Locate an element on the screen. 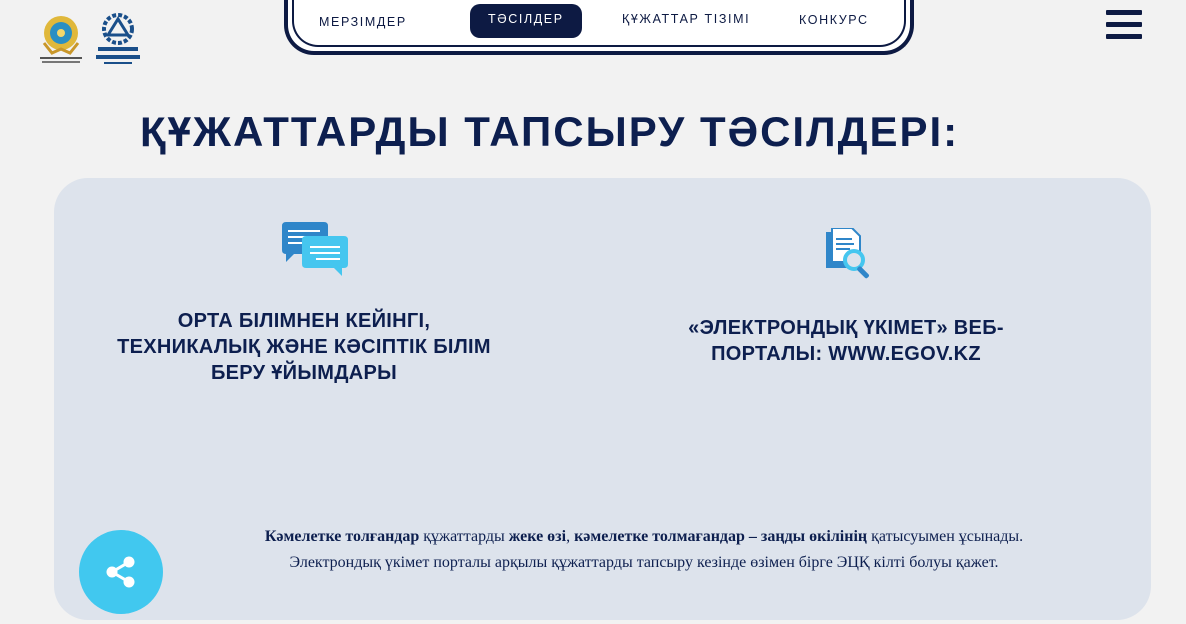 The width and height of the screenshot is (1186, 624). nav-item-kuzhattar-tizimi: ҚҰЖАТТАР ТІЗІМІ is located at coordinates (686, 19).